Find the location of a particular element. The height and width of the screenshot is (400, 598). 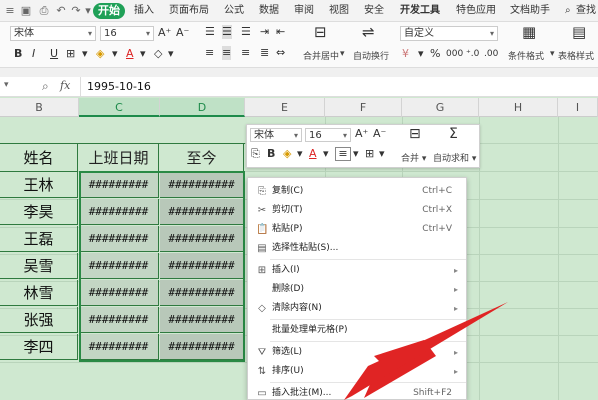

mini-format-painter-icon: ⎘ is located at coordinates (255, 154).